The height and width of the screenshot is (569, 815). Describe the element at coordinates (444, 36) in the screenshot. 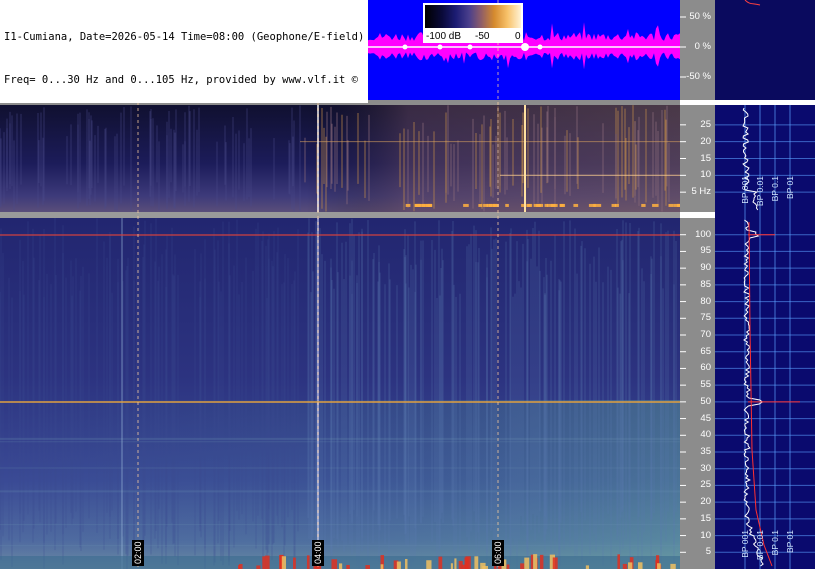

I see `colorbar-label-min: -100 dB` at that location.